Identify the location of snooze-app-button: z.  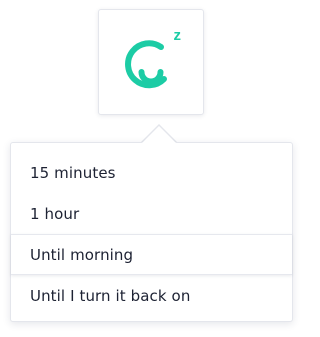
(151, 62).